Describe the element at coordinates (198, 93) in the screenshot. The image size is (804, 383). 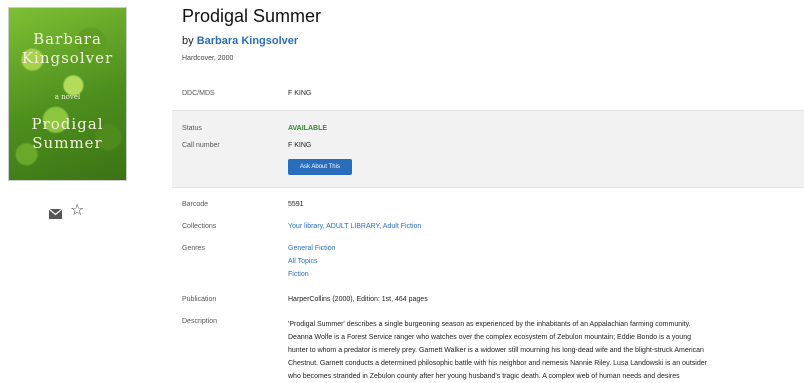
I see `ddc-label: DDC/MDS` at that location.